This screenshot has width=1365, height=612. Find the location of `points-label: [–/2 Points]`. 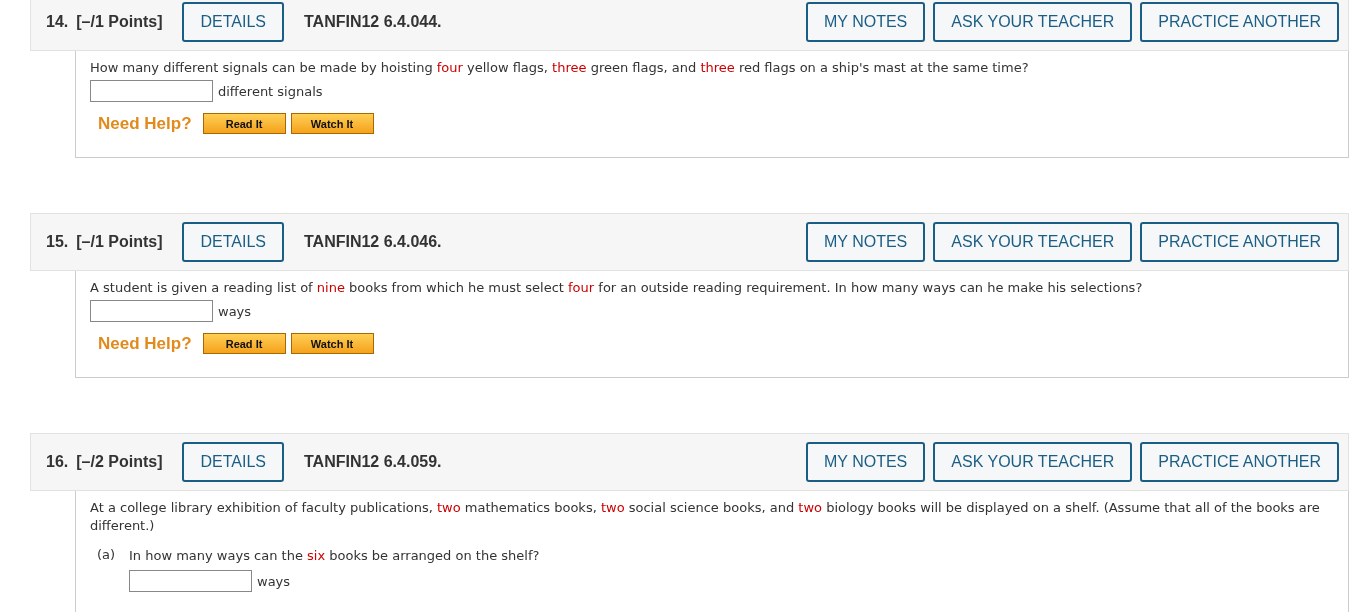

points-label: [–/2 Points] is located at coordinates (119, 462).